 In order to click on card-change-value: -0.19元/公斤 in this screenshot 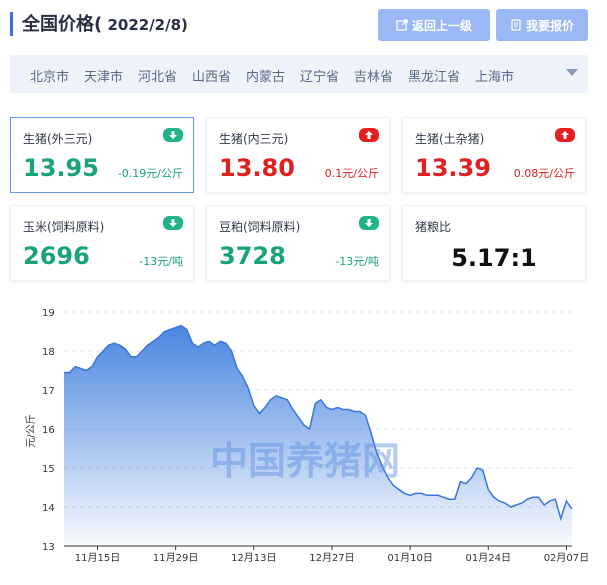, I will do `click(150, 173)`.